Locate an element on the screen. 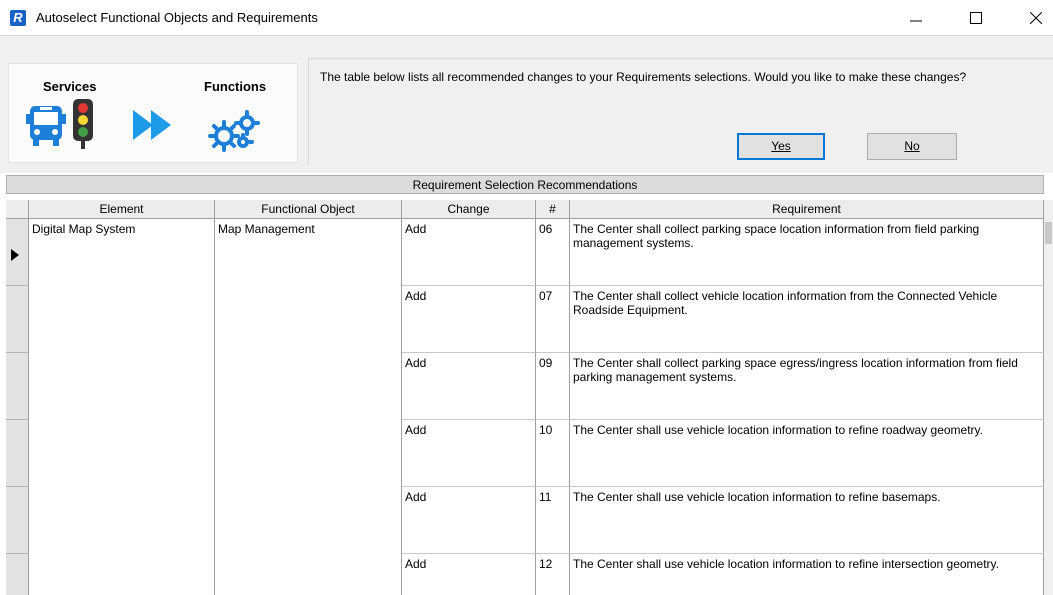 The height and width of the screenshot is (595, 1053). functions-label: Functions is located at coordinates (235, 86).